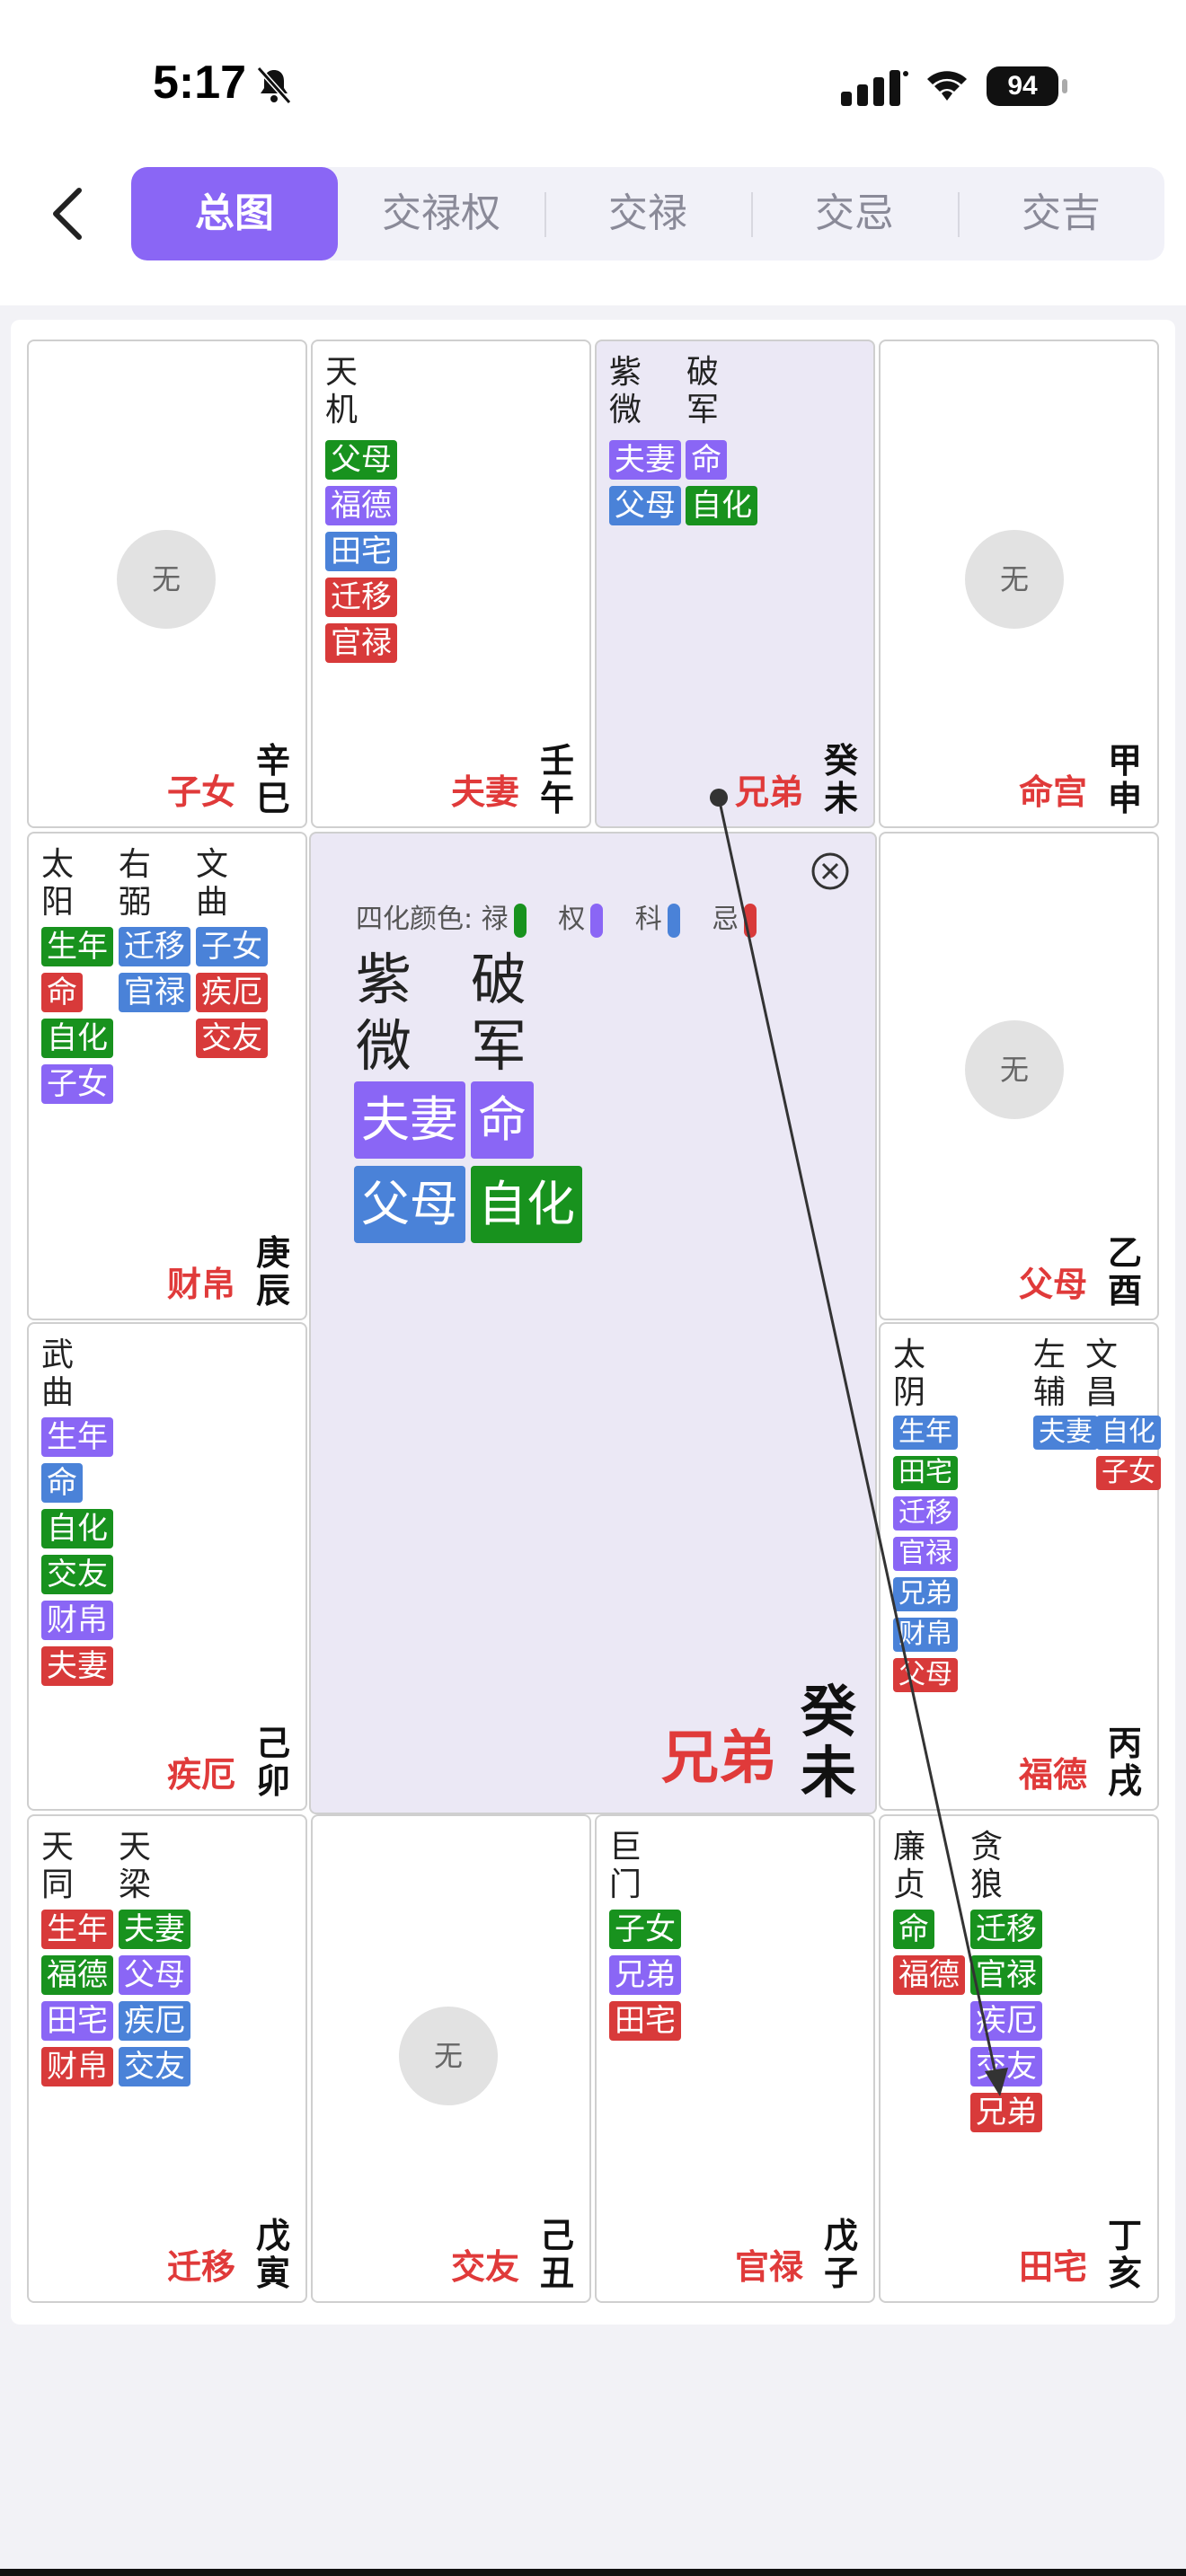 The width and height of the screenshot is (1186, 2576). What do you see at coordinates (77, 1975) in the screenshot?
I see `badge-lu: 福德` at bounding box center [77, 1975].